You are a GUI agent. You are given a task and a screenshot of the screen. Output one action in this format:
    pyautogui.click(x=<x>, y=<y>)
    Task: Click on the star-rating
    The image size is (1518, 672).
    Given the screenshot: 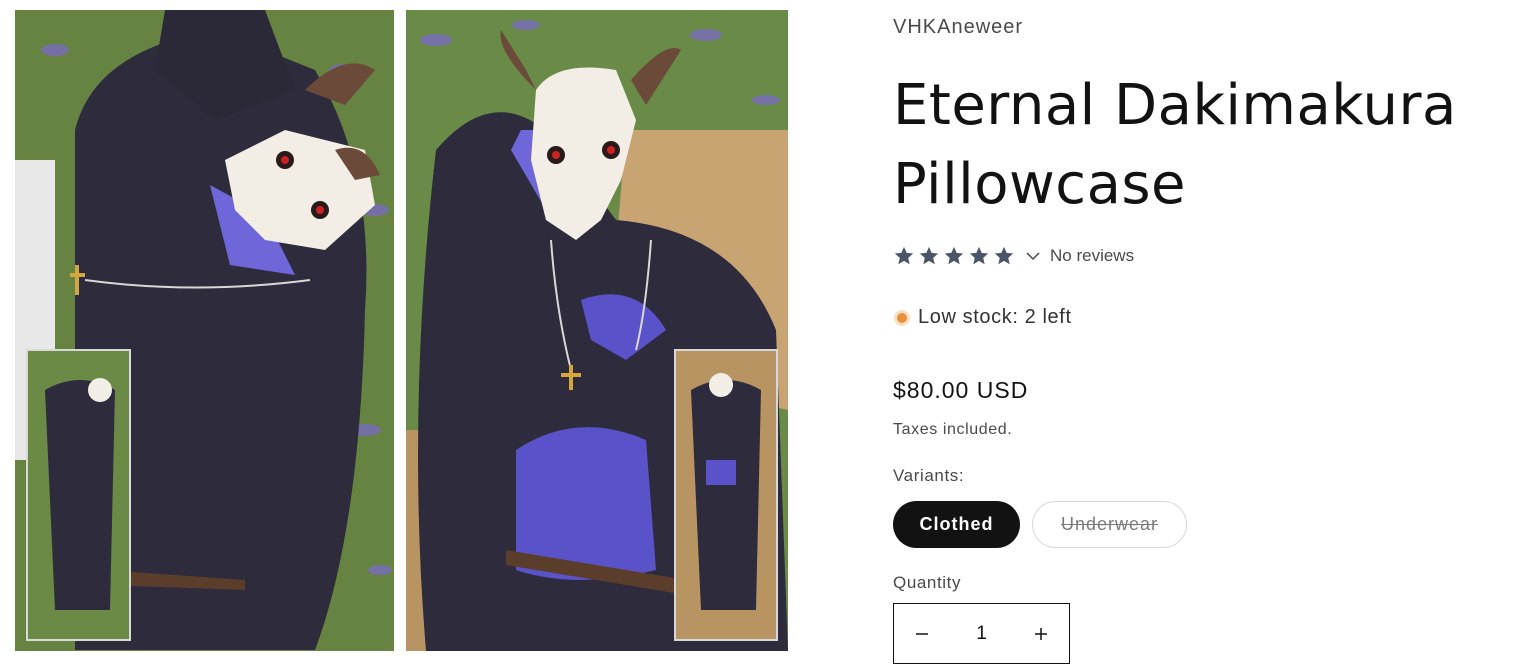 What is the action you would take?
    pyautogui.click(x=954, y=256)
    